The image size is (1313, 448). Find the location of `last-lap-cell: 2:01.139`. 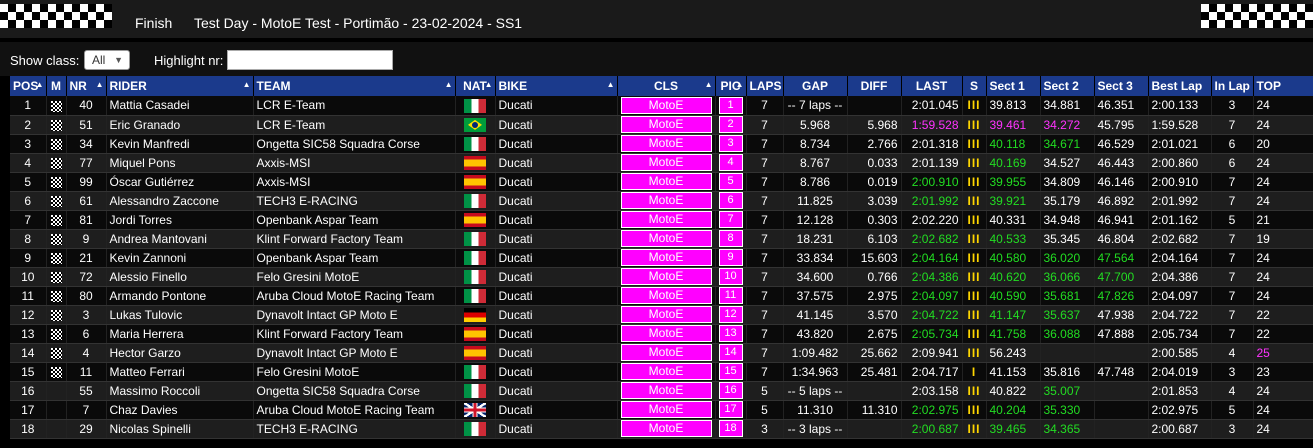

last-lap-cell: 2:01.139 is located at coordinates (932, 163).